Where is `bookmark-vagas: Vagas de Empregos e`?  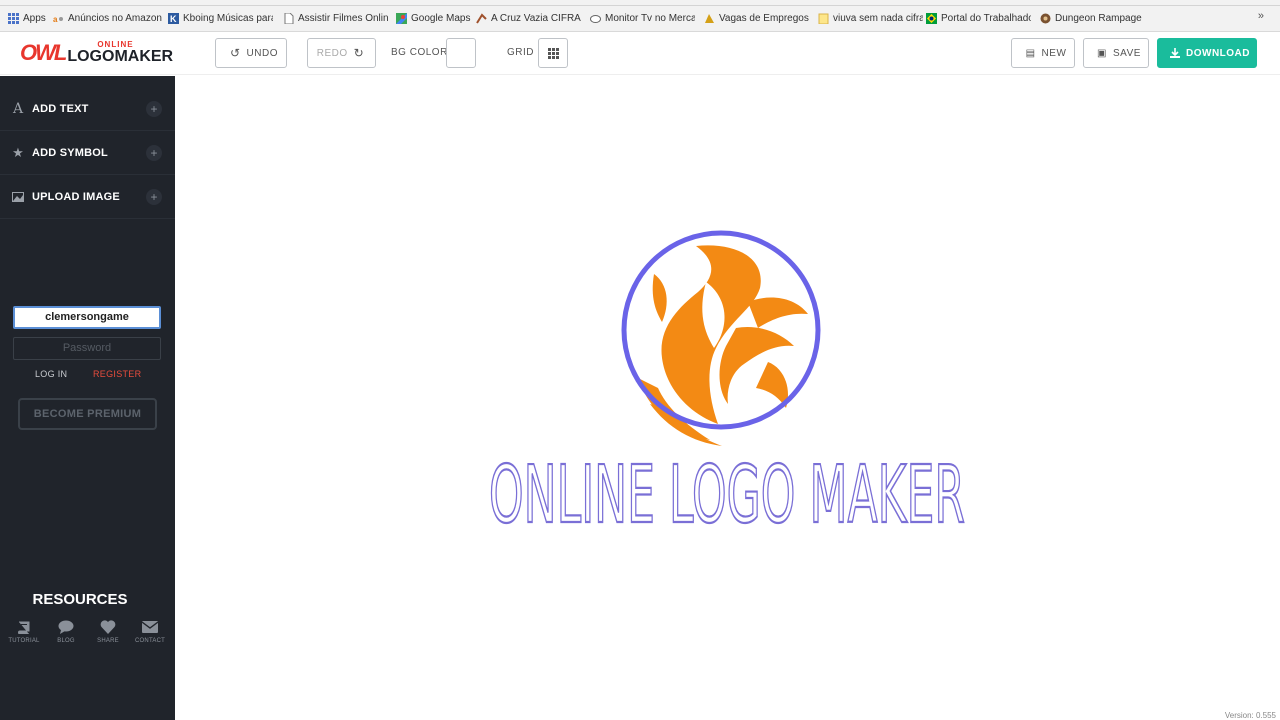
bookmark-vagas: Vagas de Empregos e is located at coordinates (756, 18).